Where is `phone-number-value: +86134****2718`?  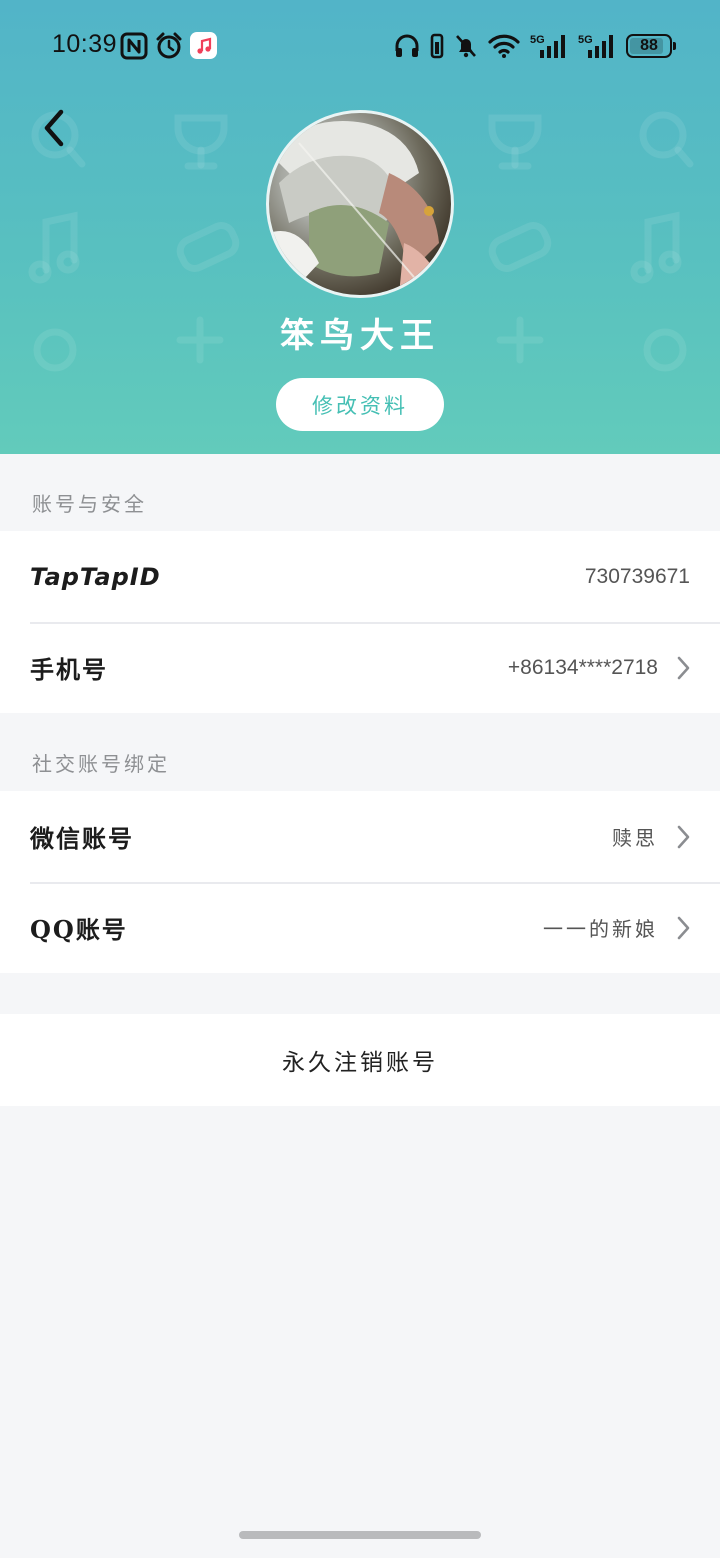 phone-number-value: +86134****2718 is located at coordinates (582, 667).